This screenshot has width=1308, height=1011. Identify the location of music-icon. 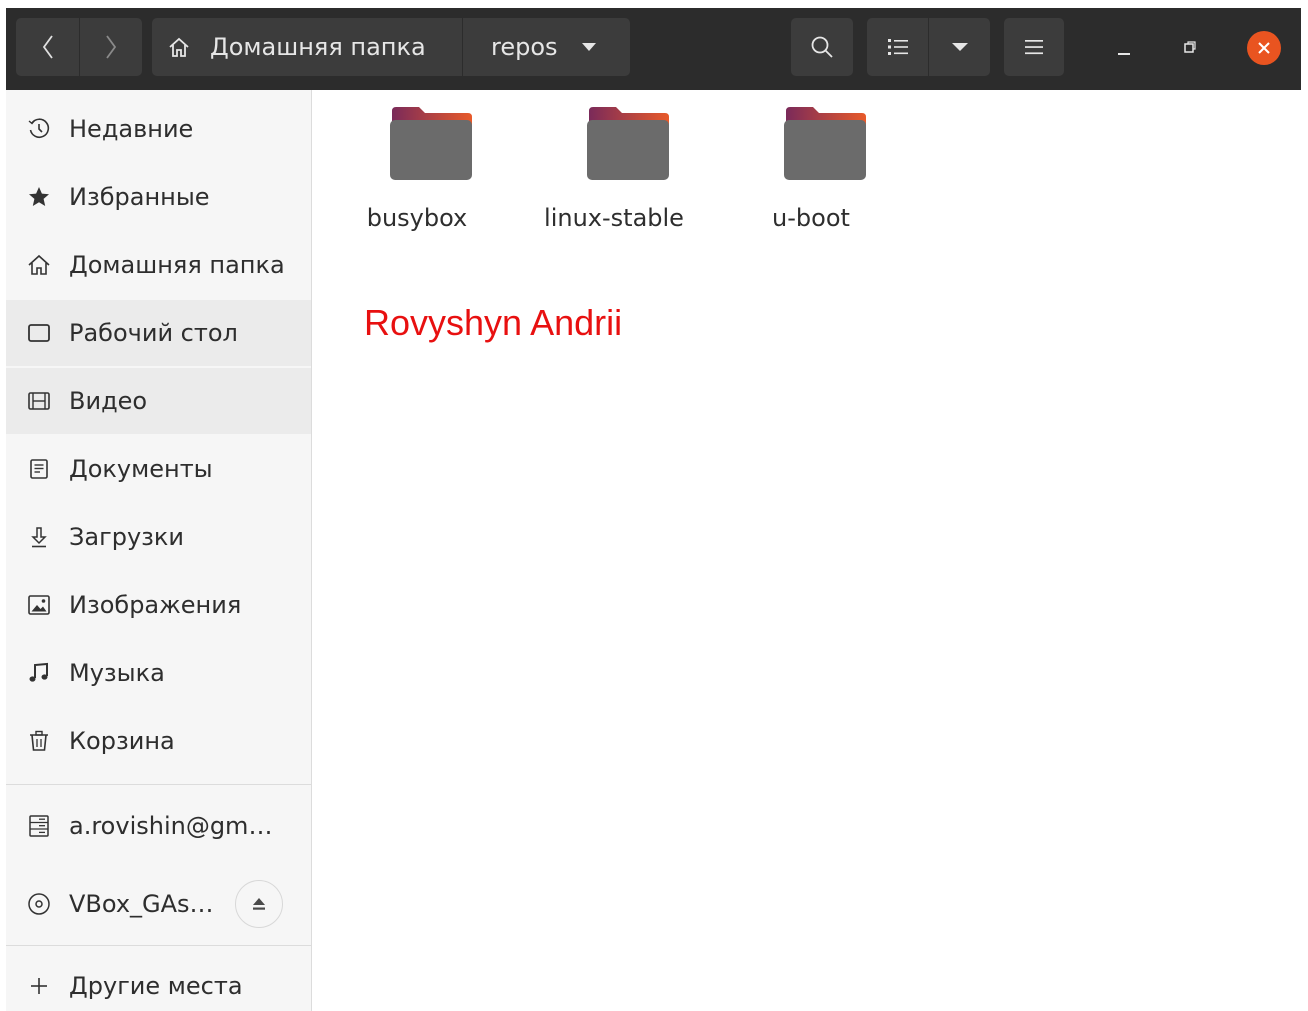
(39, 673).